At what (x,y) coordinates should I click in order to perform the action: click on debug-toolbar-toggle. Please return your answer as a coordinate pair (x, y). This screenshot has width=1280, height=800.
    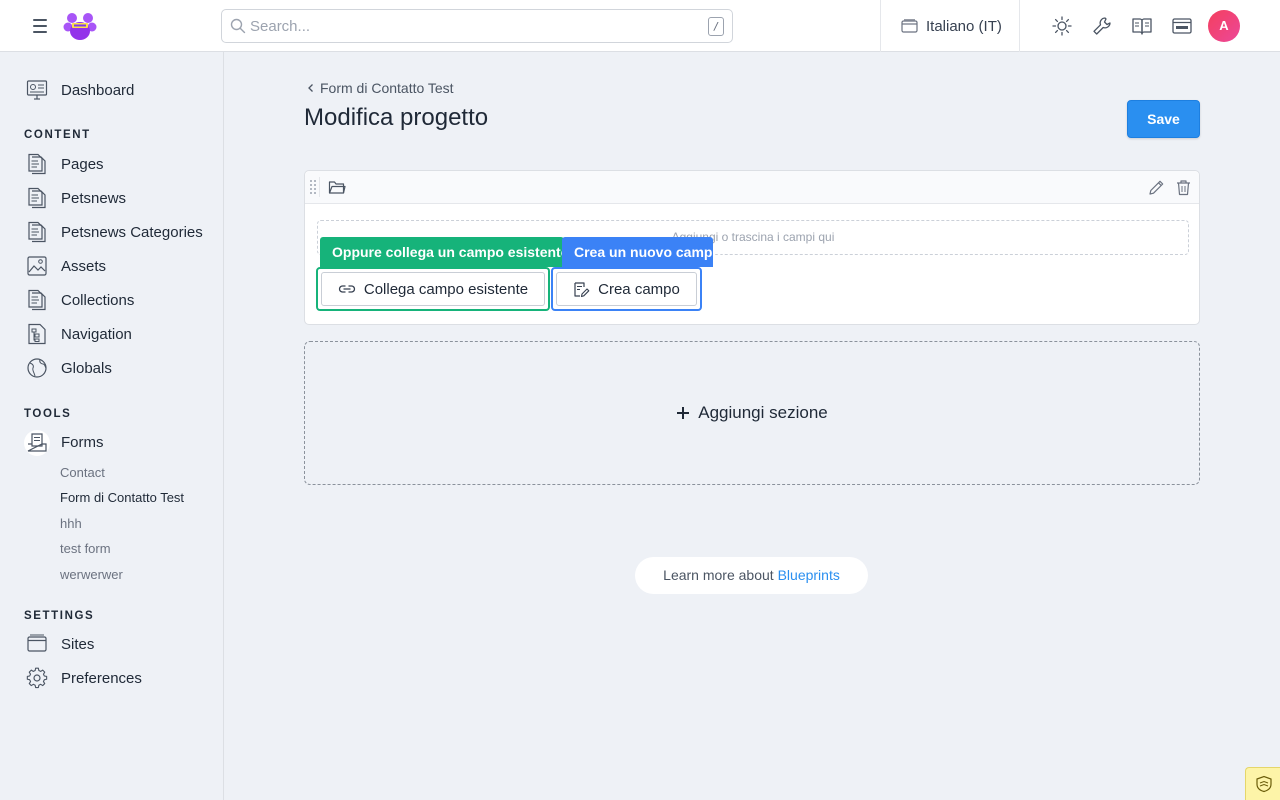
    Looking at the image, I should click on (1262, 783).